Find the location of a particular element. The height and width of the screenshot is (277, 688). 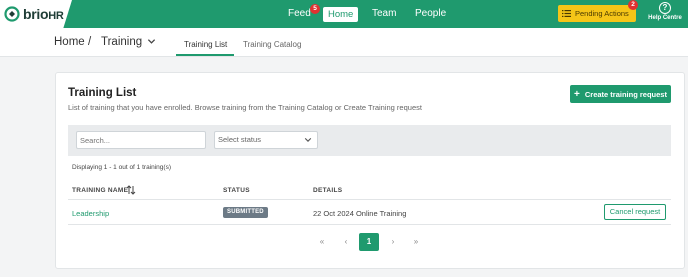

nav-feed: Feed is located at coordinates (299, 14).